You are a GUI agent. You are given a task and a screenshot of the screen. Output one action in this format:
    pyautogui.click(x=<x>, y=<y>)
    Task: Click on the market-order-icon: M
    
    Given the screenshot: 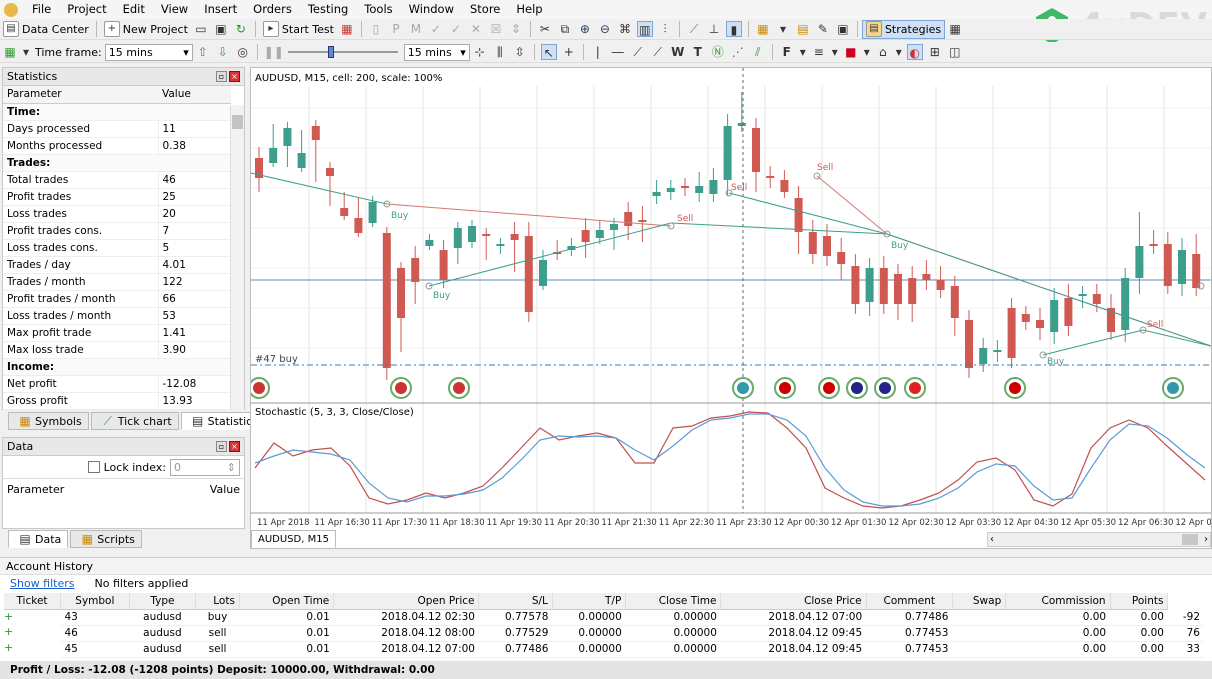 What is the action you would take?
    pyautogui.click(x=416, y=29)
    